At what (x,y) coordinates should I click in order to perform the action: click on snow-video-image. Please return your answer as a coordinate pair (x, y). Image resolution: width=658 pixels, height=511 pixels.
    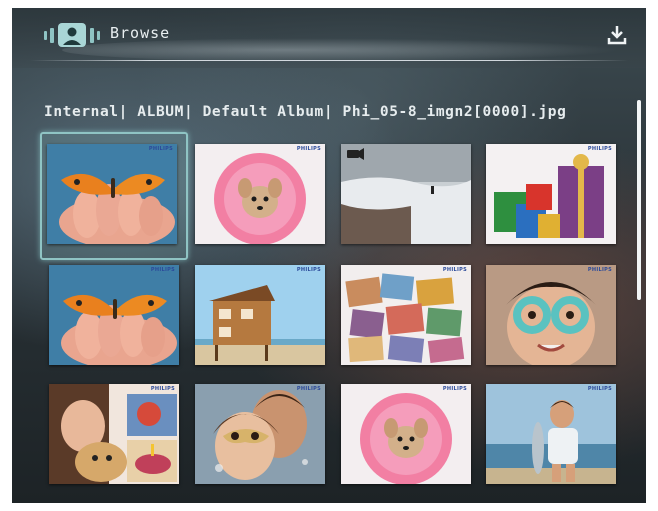
    Looking at the image, I should click on (406, 194).